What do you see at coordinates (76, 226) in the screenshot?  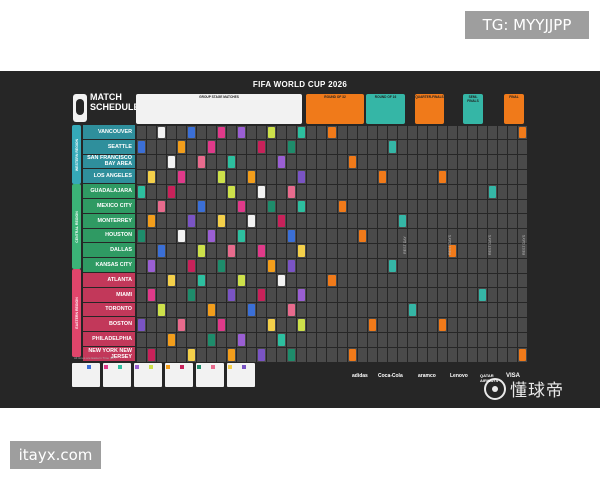 I see `region-central: CENTRAL REGION` at bounding box center [76, 226].